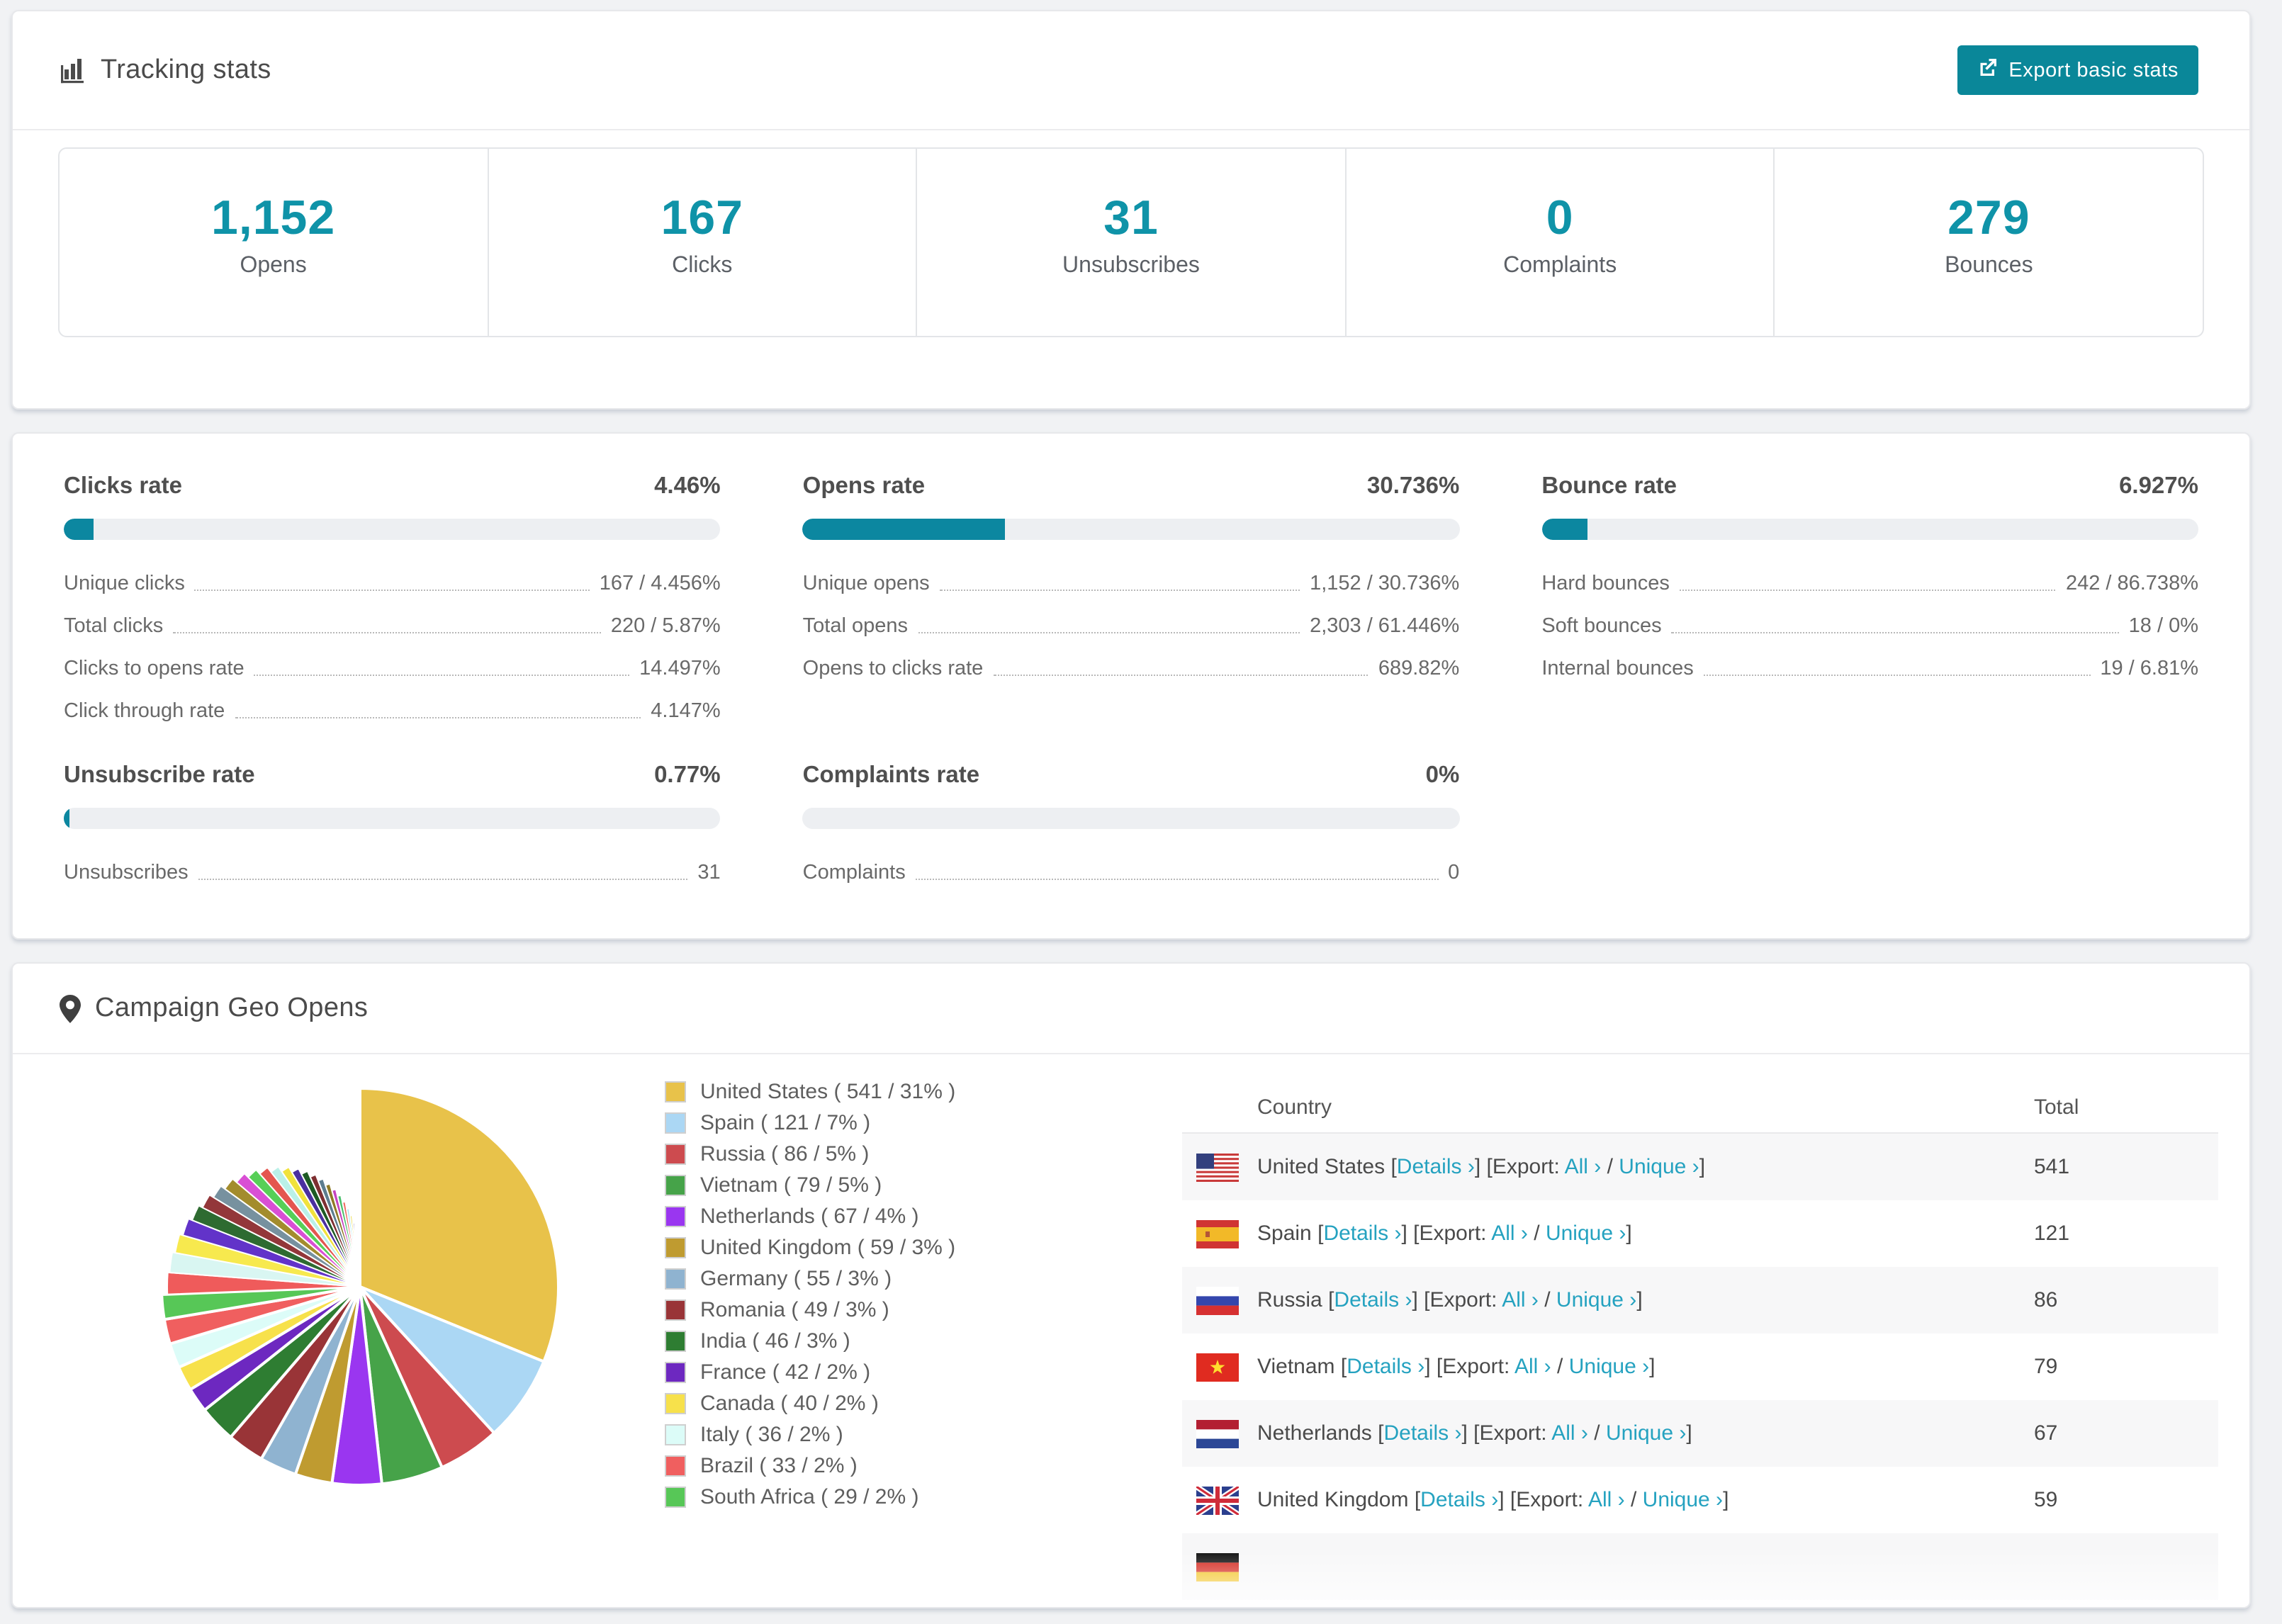  What do you see at coordinates (2077, 70) in the screenshot?
I see `export-basic-stats-button: Export basic stats` at bounding box center [2077, 70].